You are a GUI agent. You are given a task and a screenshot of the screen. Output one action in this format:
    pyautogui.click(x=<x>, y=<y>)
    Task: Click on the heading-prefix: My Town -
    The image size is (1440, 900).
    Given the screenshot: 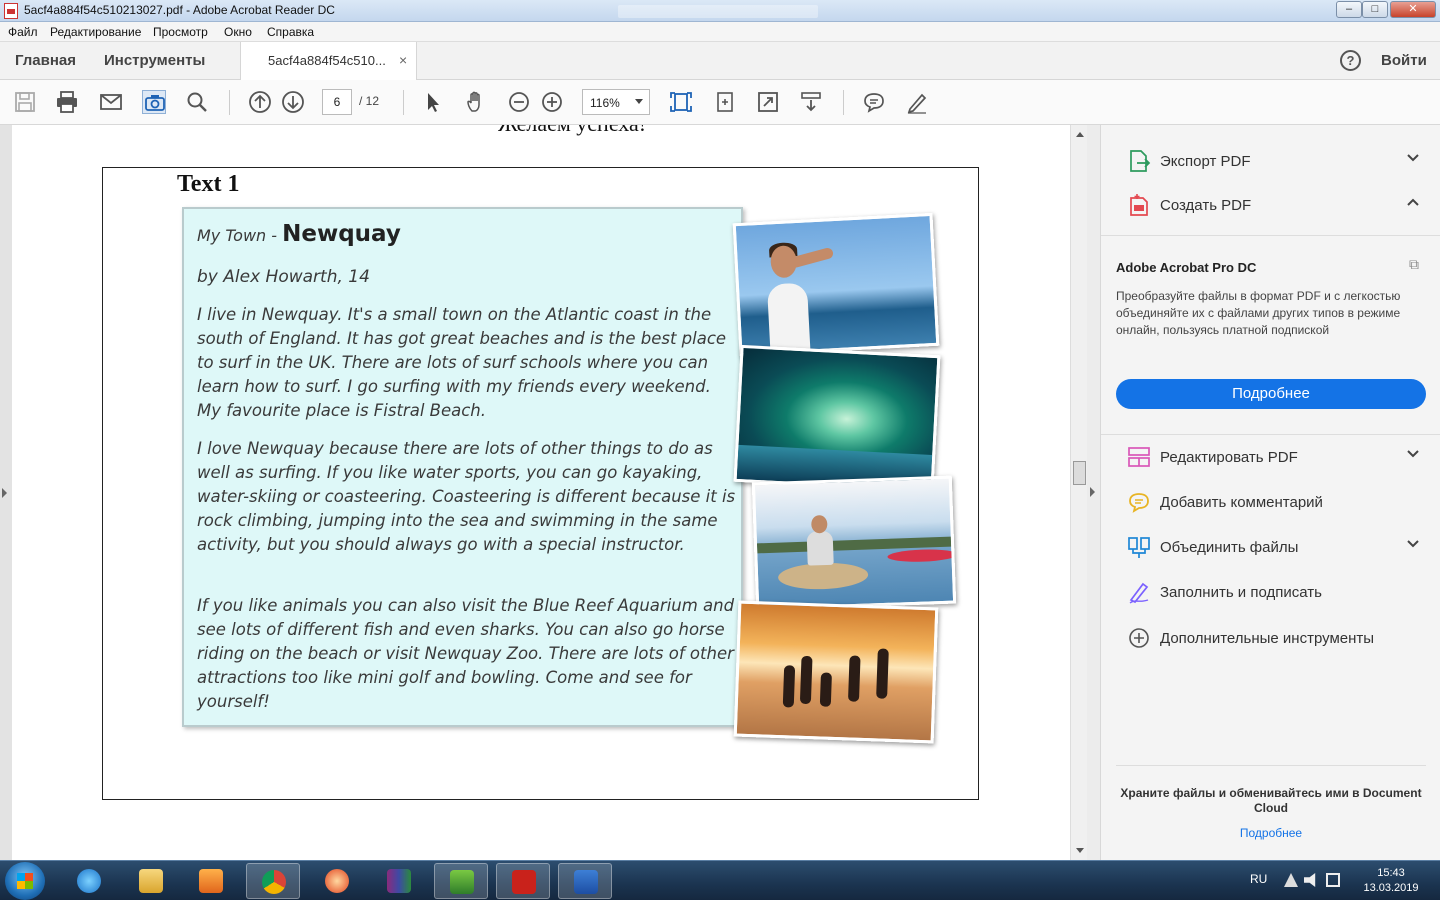 What is the action you would take?
    pyautogui.click(x=240, y=235)
    